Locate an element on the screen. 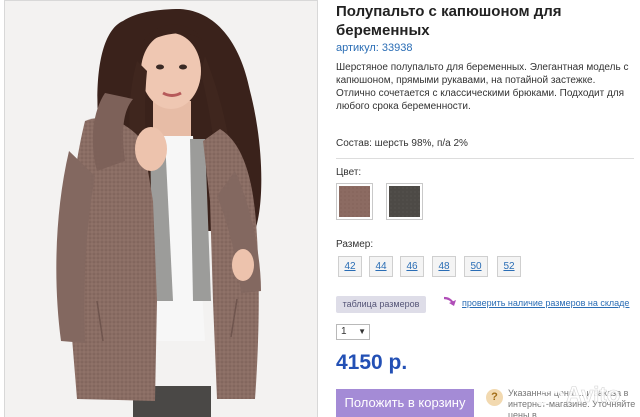 This screenshot has width=640, height=417. color-swatch-brown is located at coordinates (354, 201).